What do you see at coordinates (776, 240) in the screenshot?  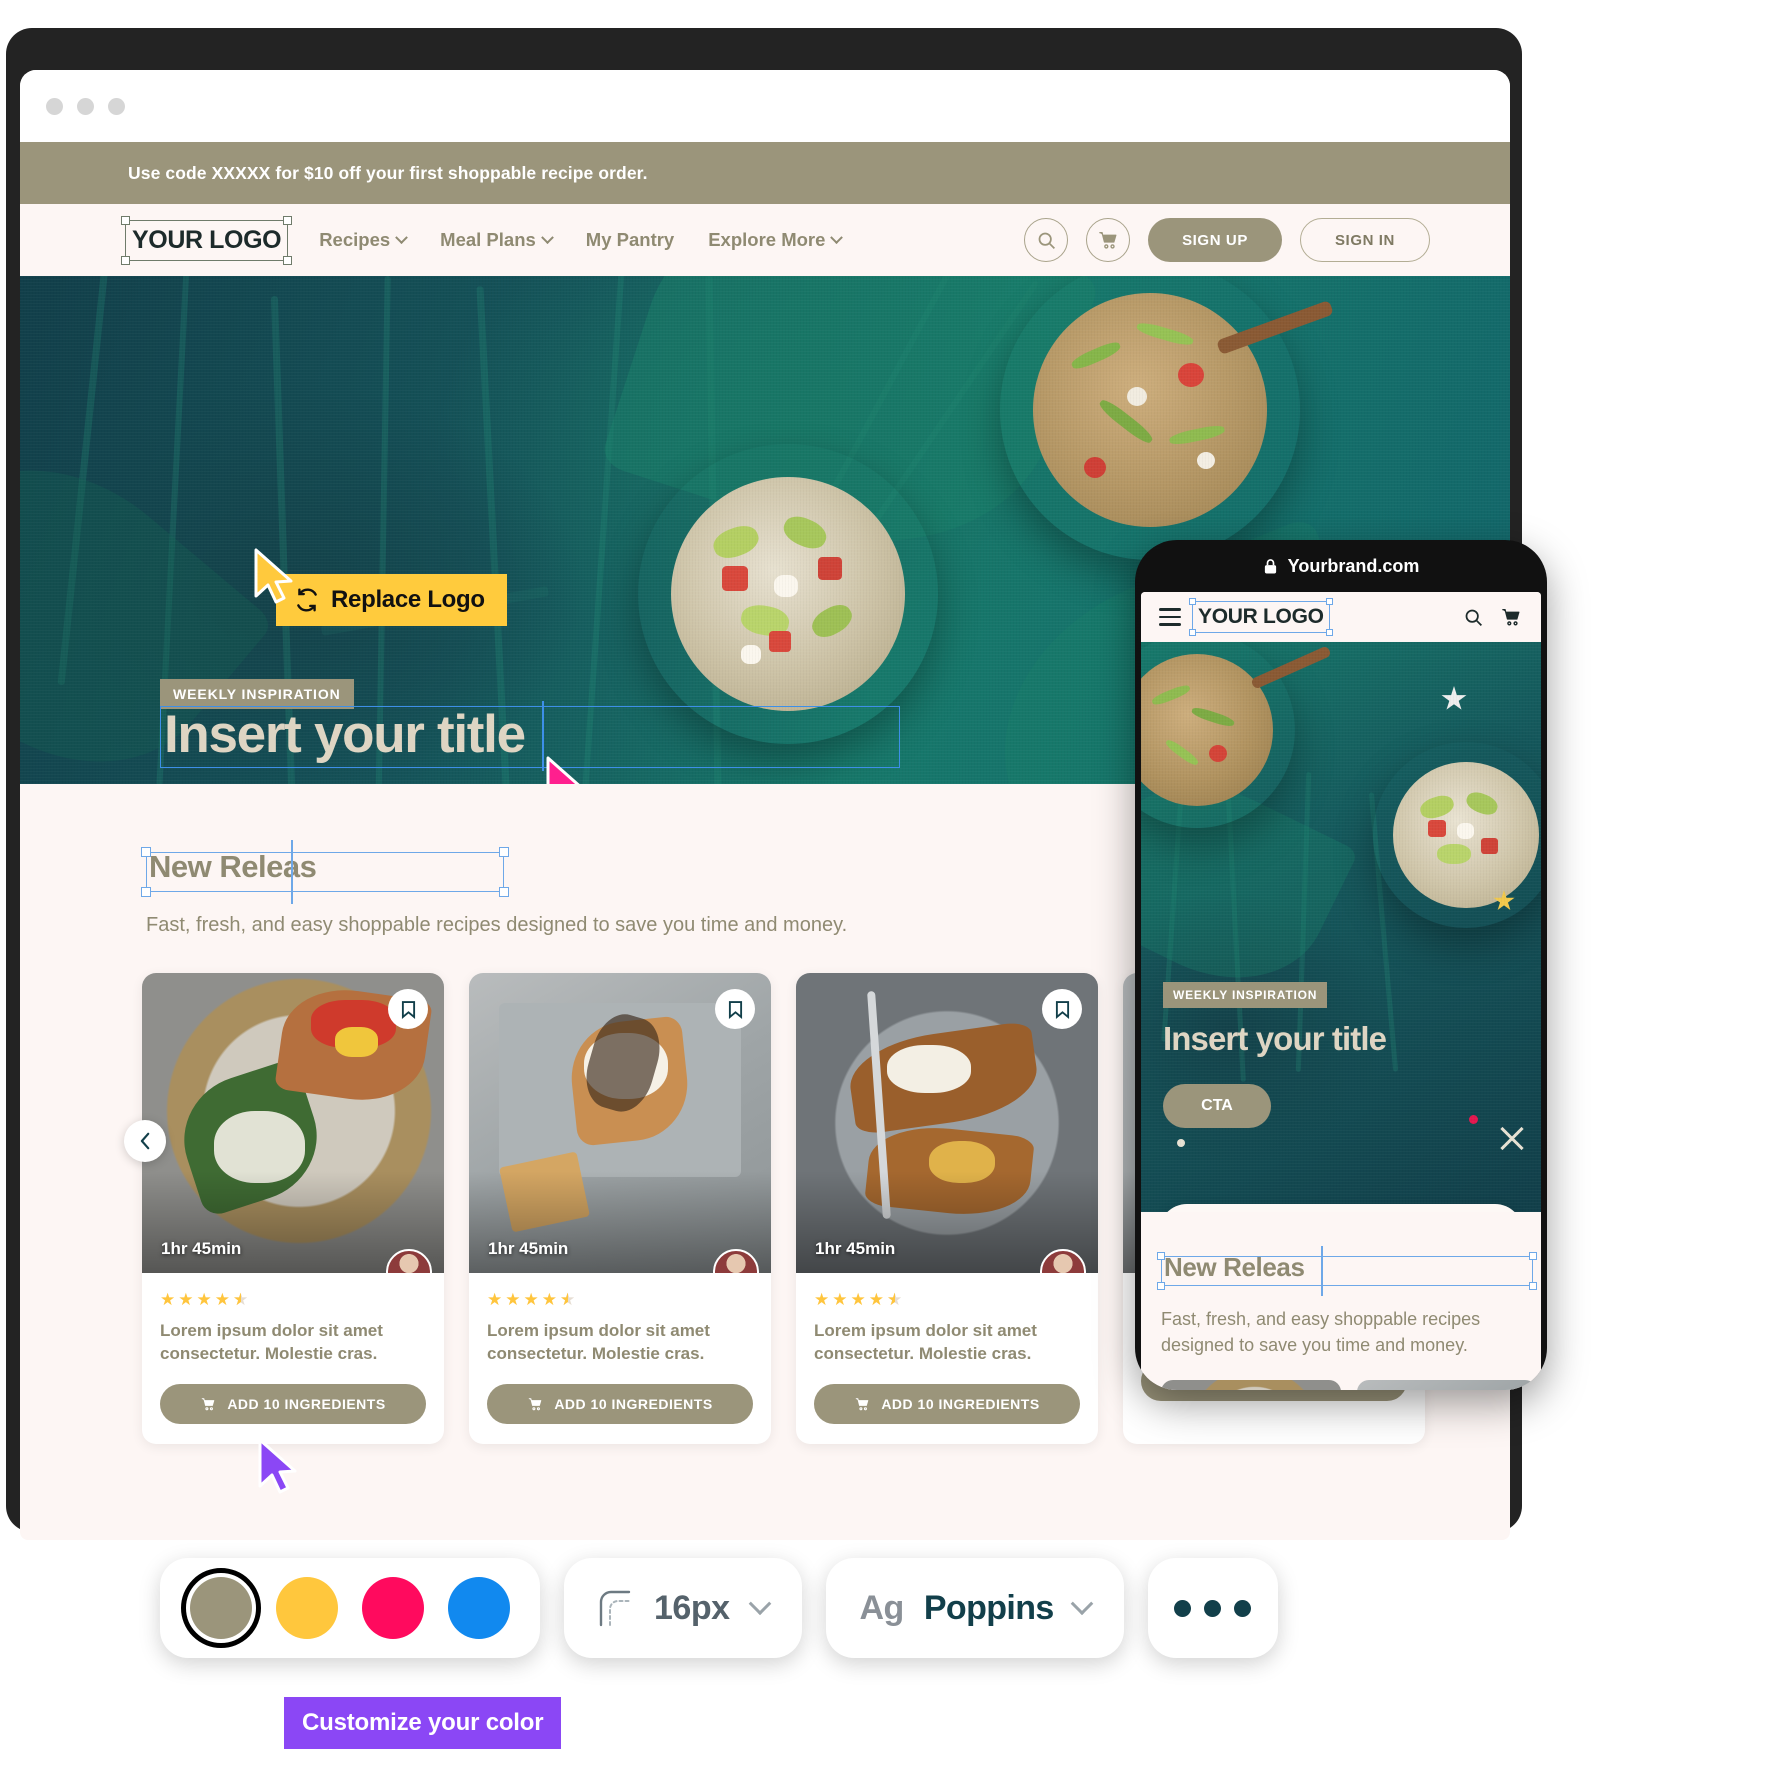 I see `nav-item-explore-more: Explore More` at bounding box center [776, 240].